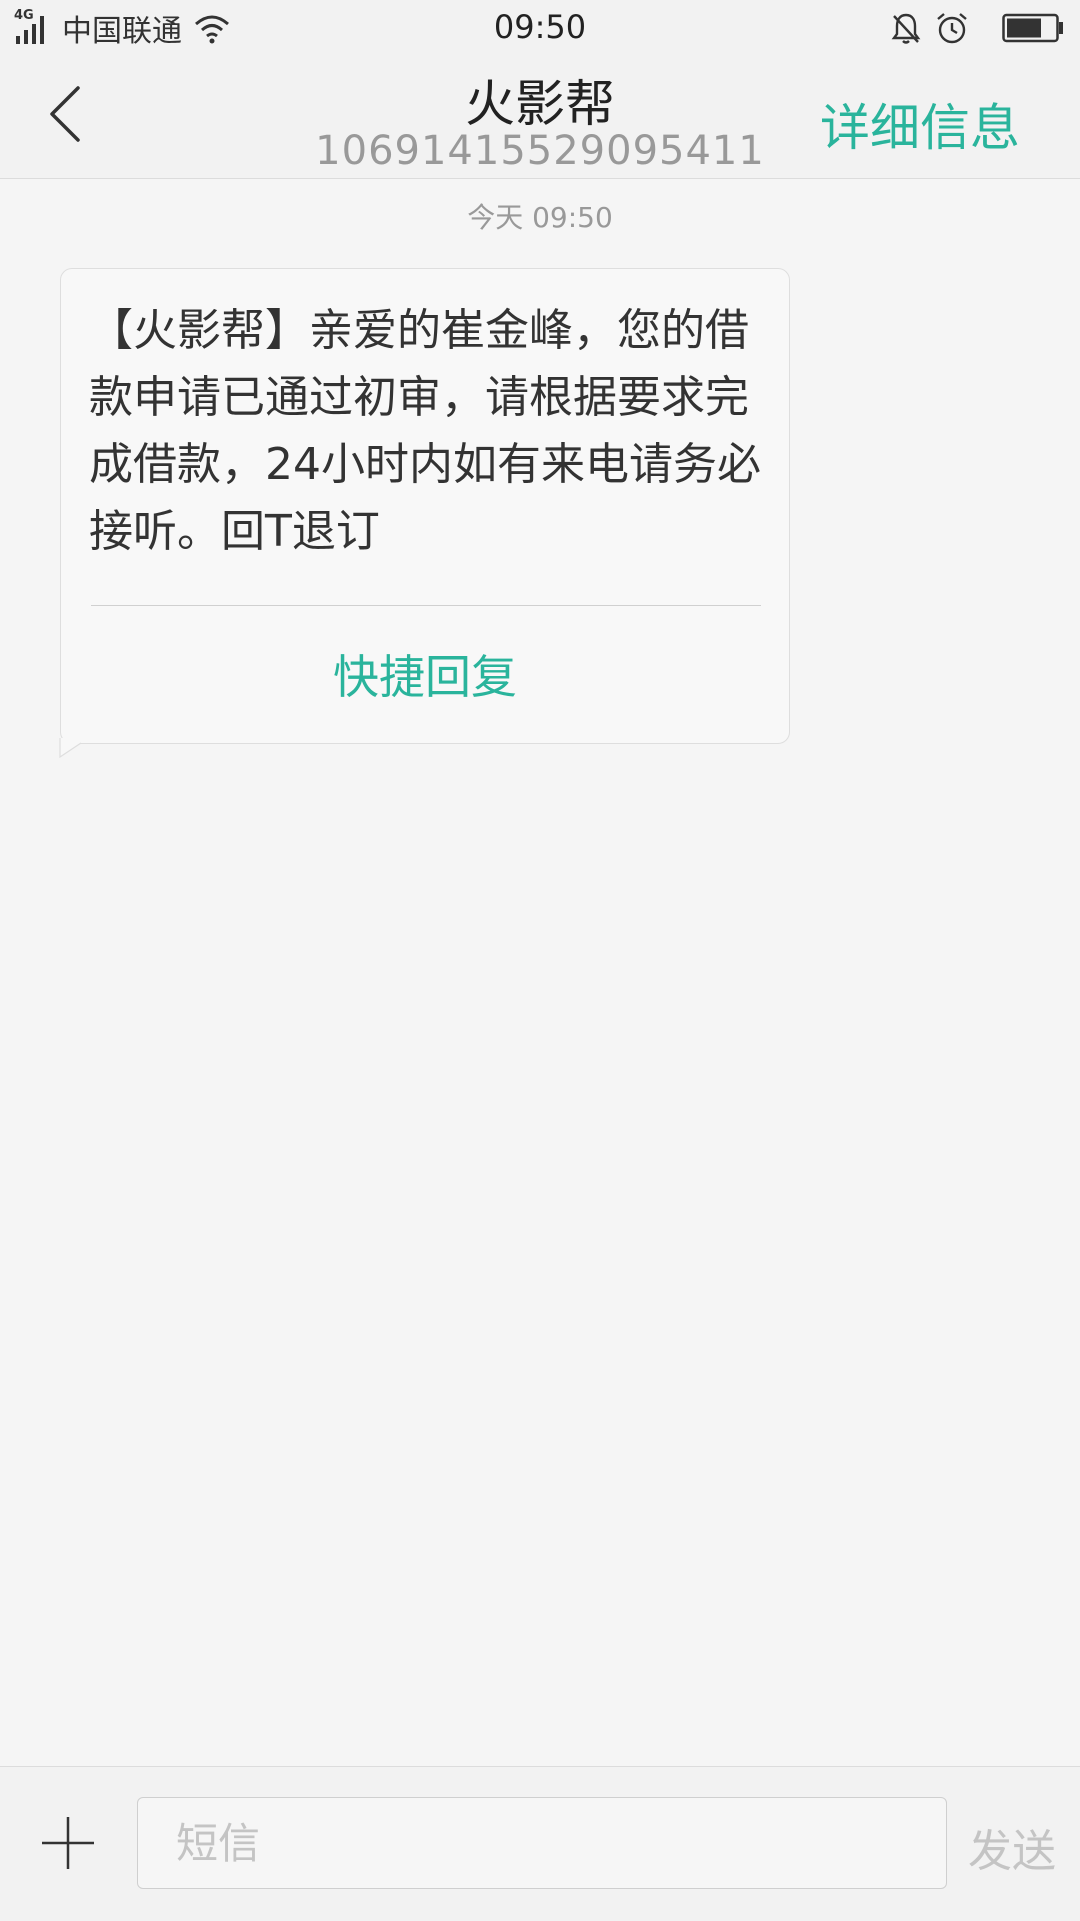 The image size is (1080, 1921). I want to click on add-attachment-button, so click(68, 1843).